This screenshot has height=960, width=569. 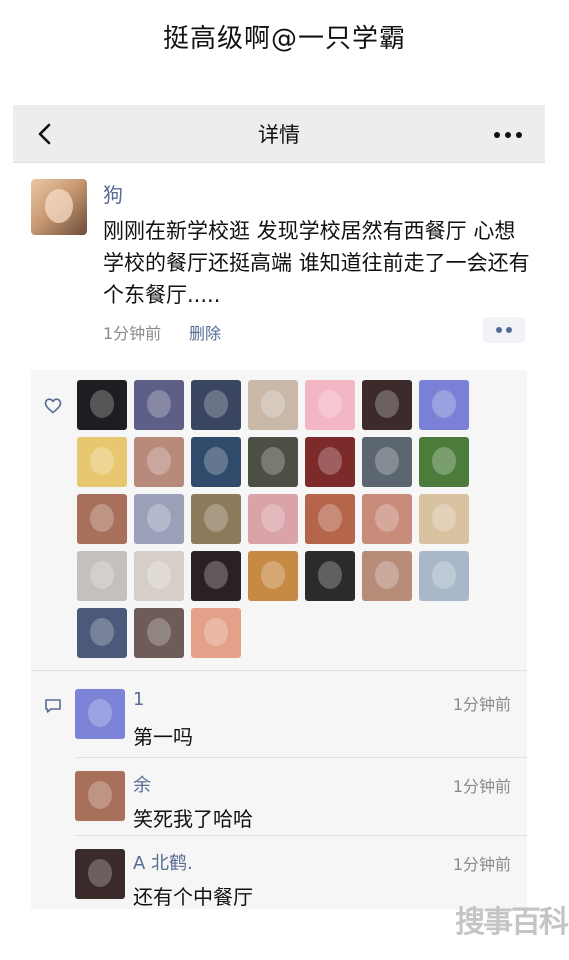 What do you see at coordinates (53, 706) in the screenshot?
I see `comment-icon` at bounding box center [53, 706].